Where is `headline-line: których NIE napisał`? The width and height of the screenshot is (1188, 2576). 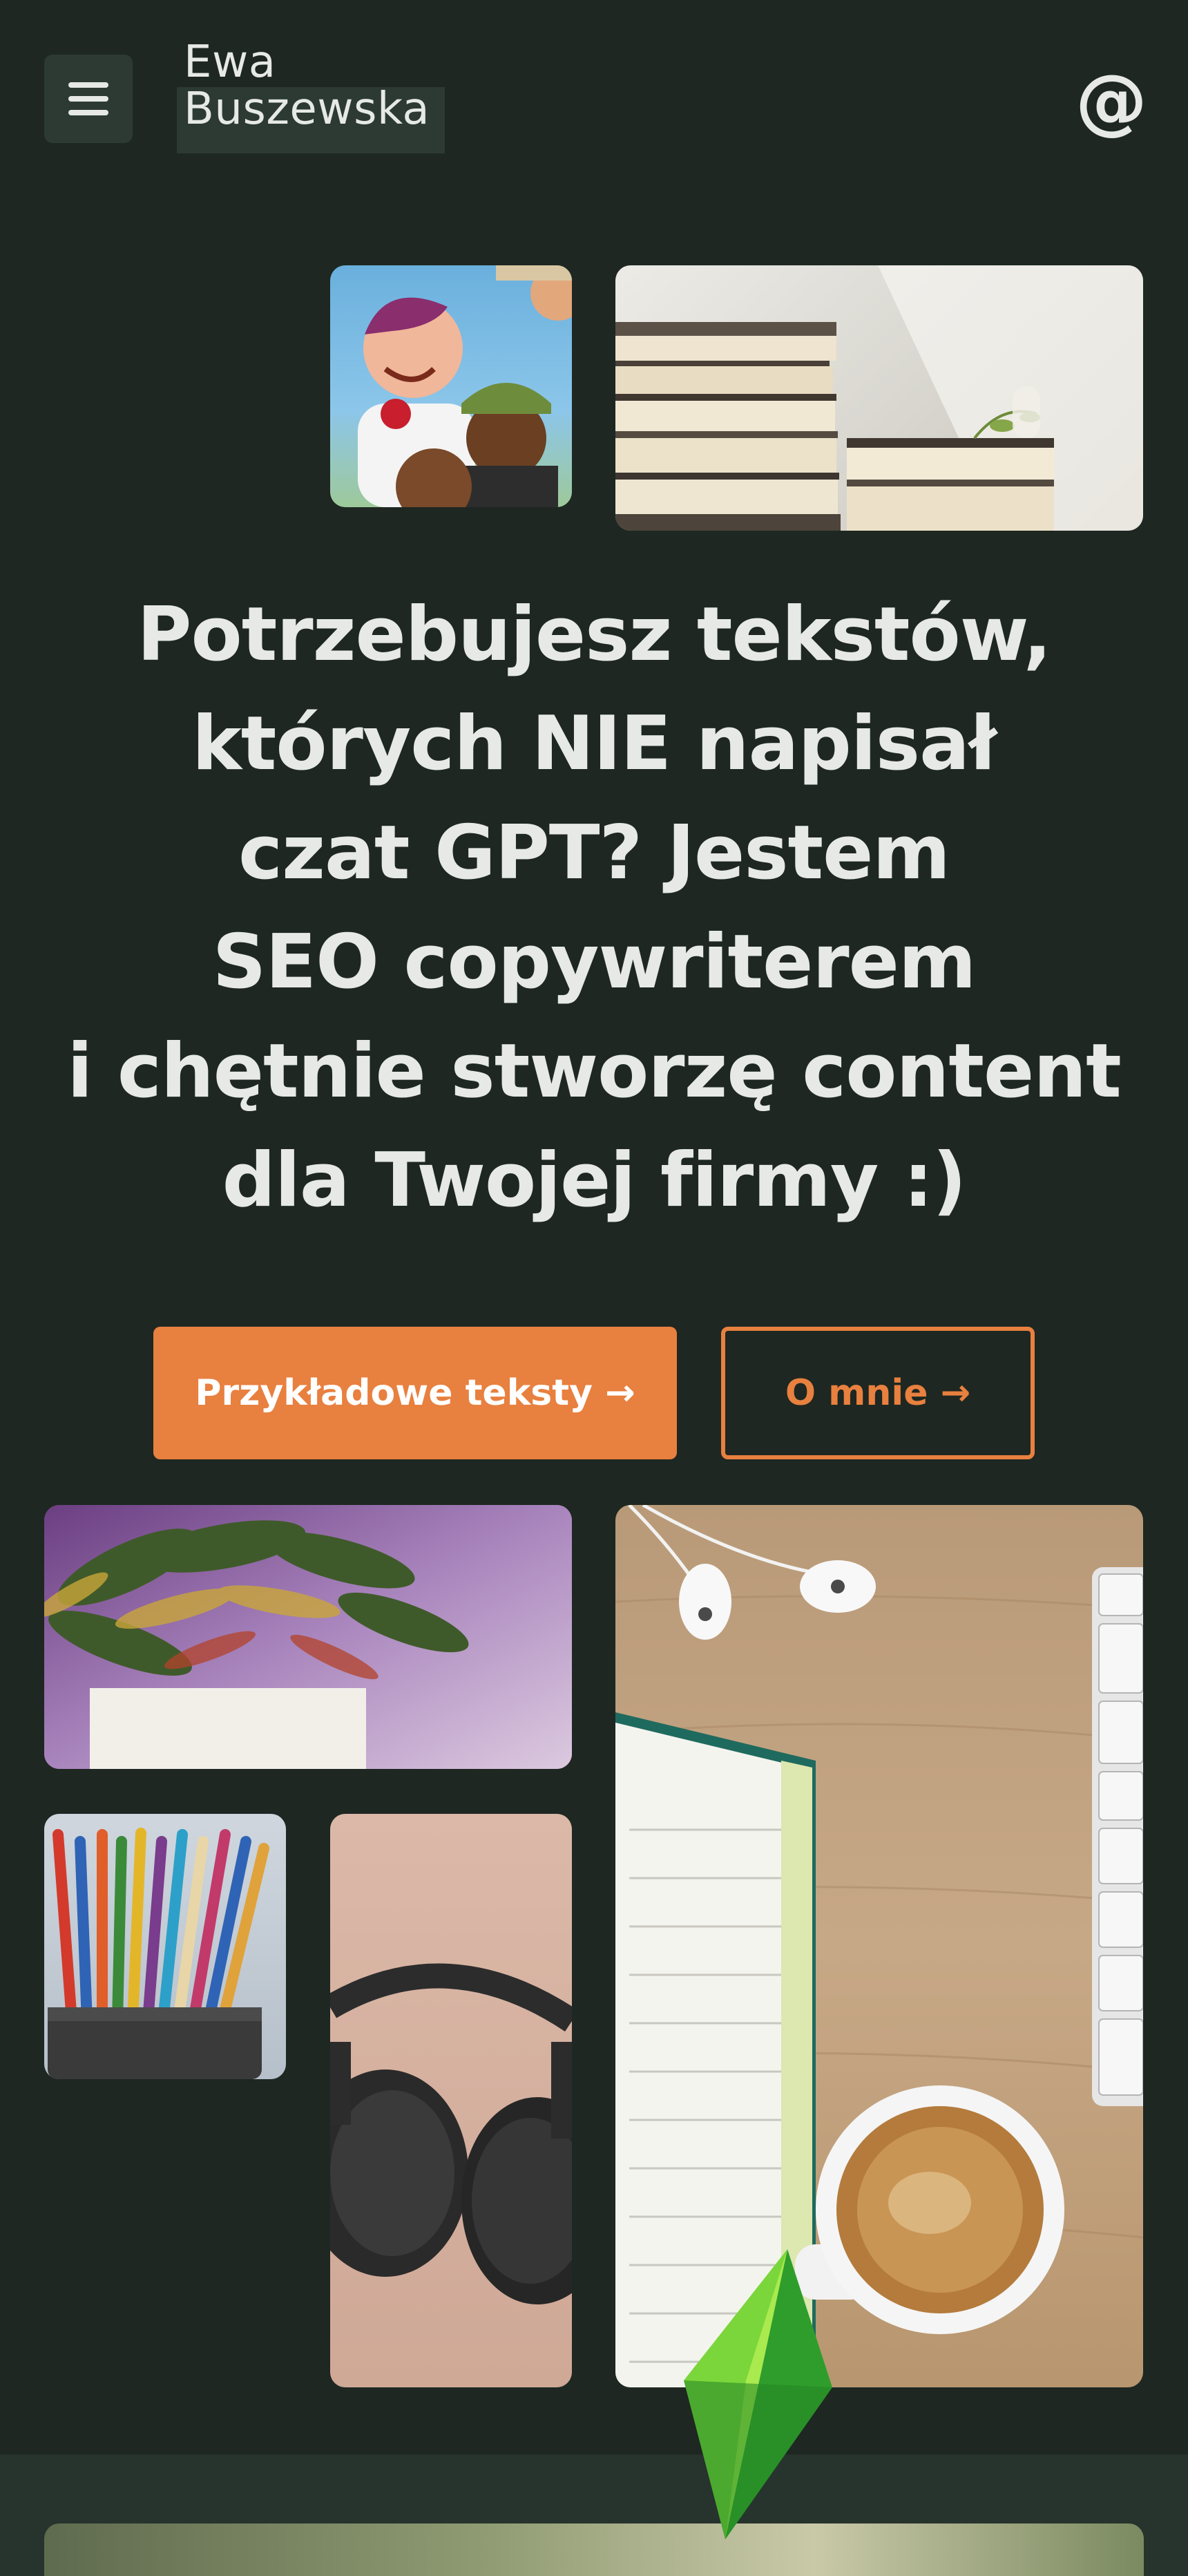 headline-line: których NIE napisał is located at coordinates (594, 744).